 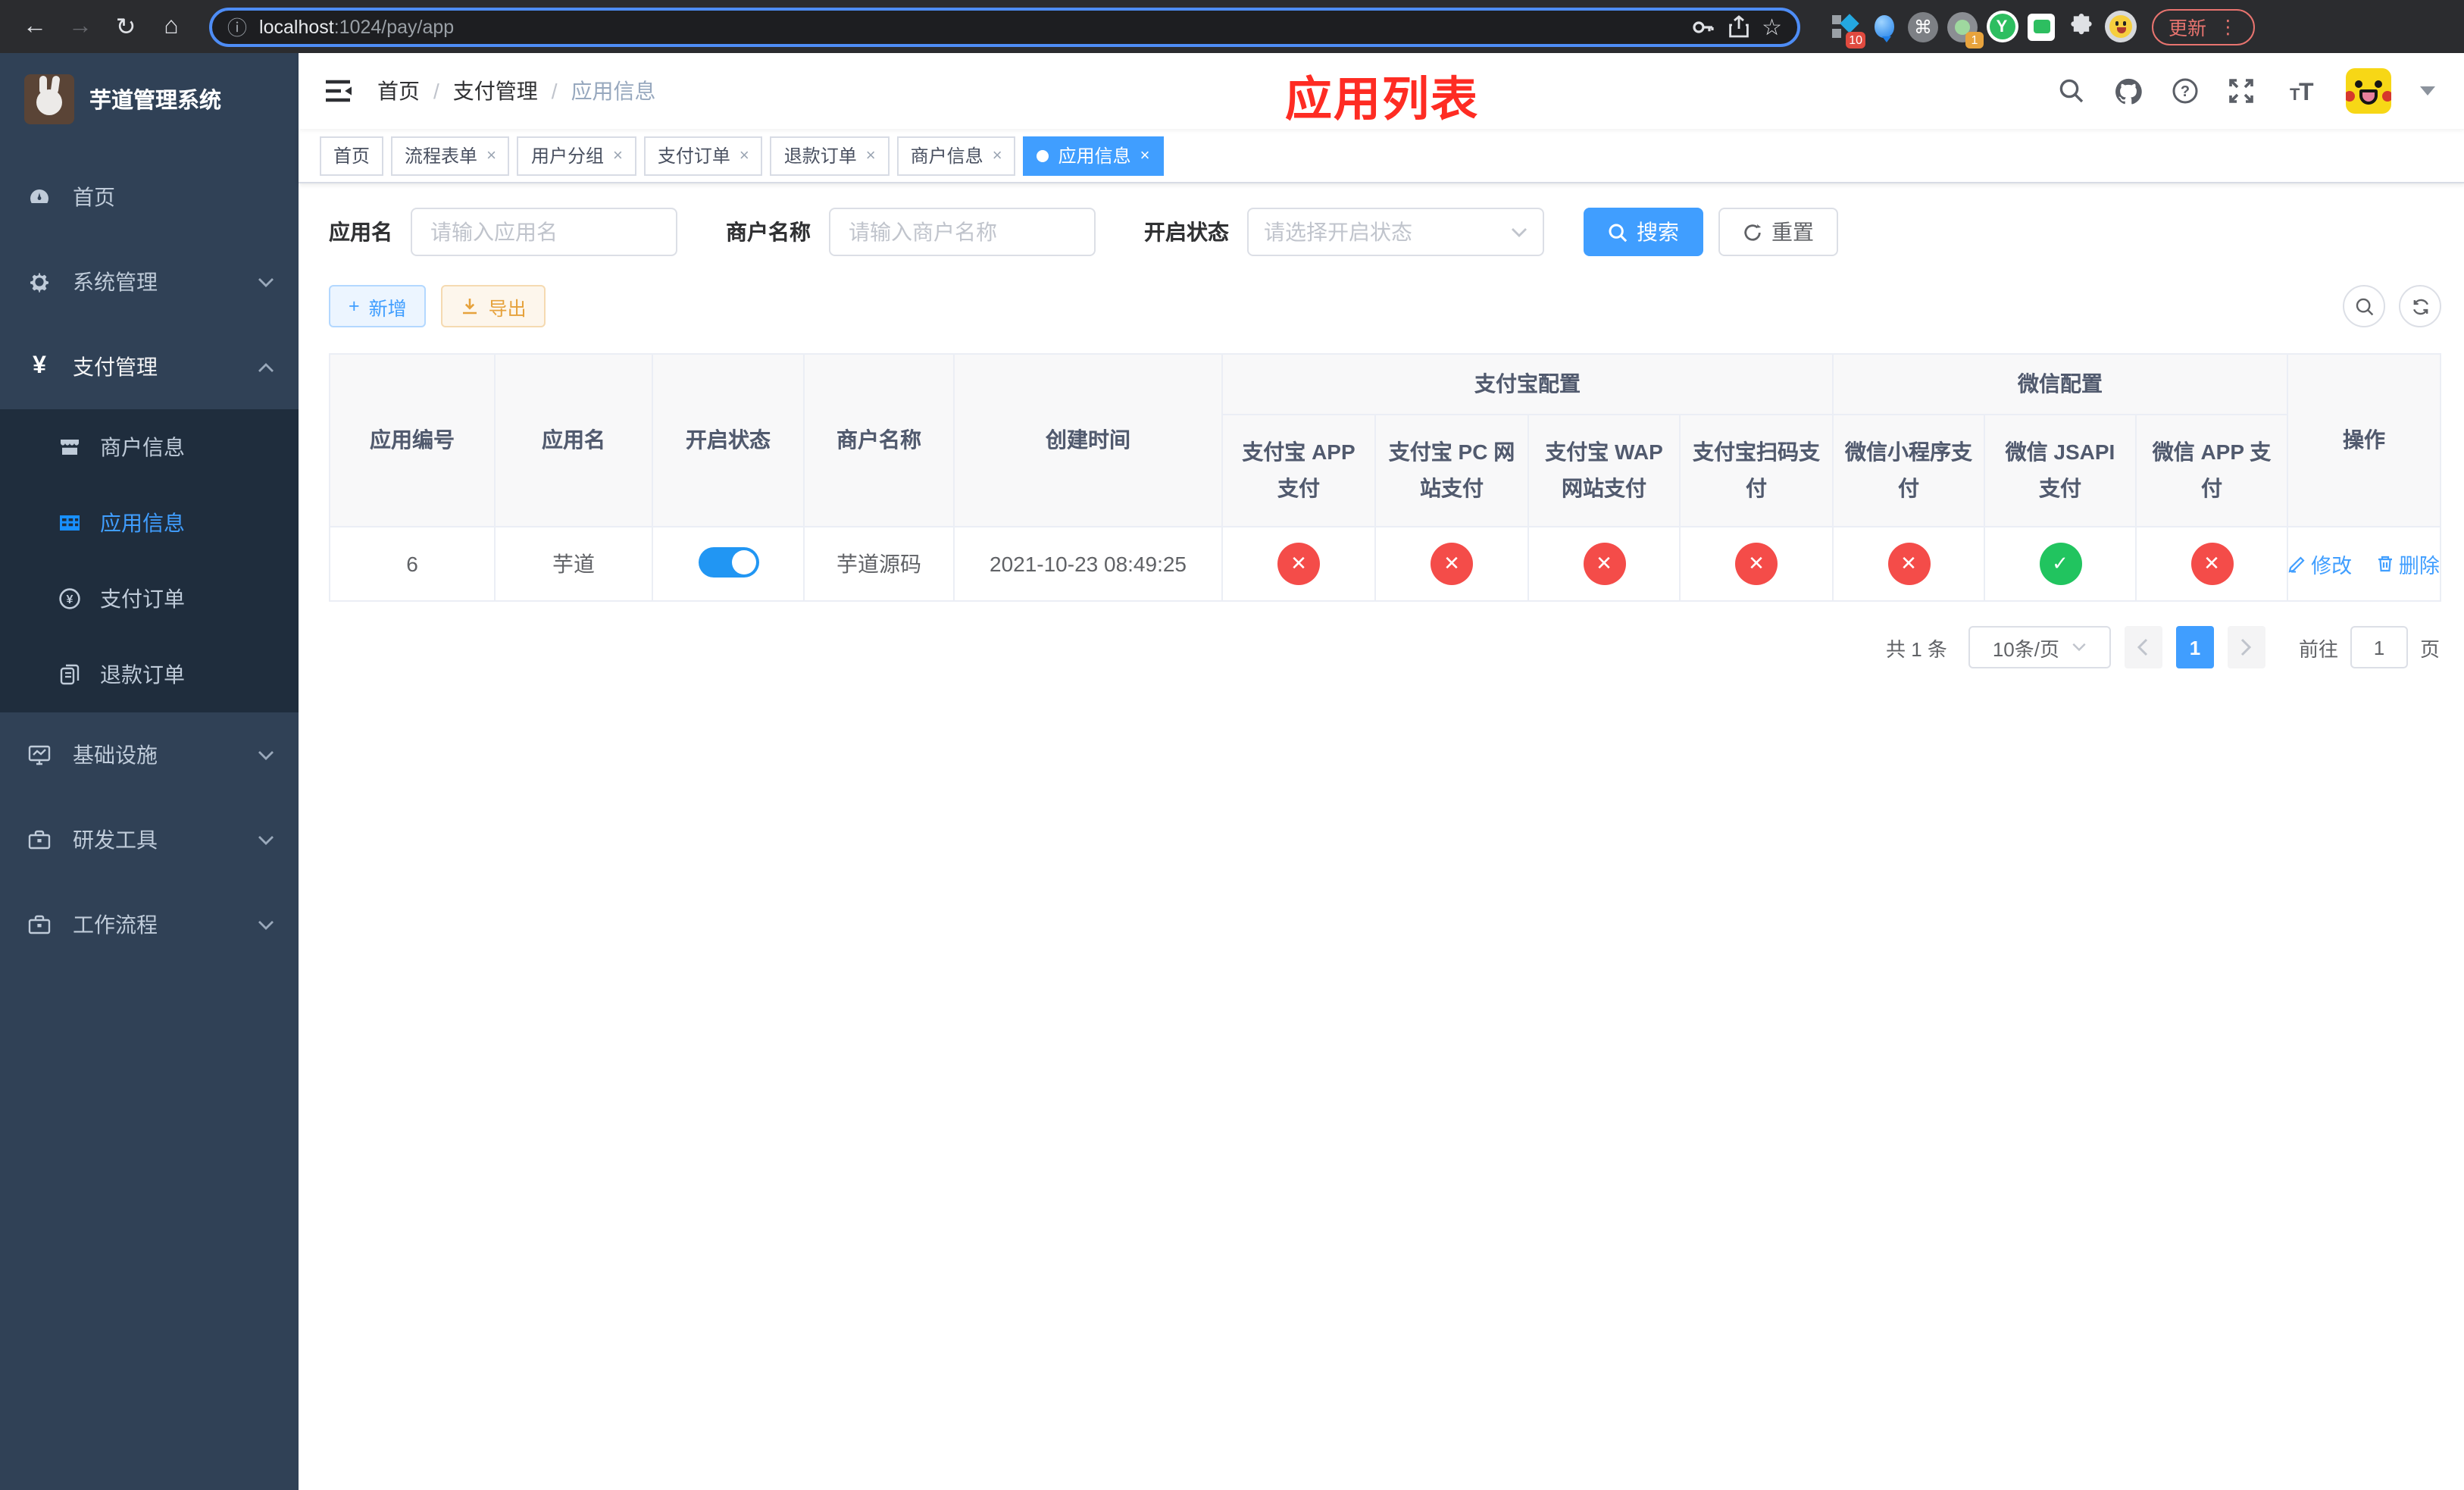 I want to click on col-alipay-qr: 支付宝扫码支付, so click(x=1756, y=470).